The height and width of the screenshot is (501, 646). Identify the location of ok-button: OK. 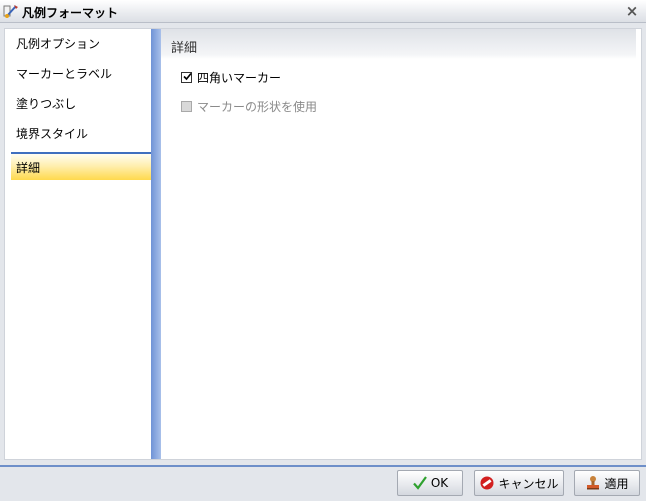
(430, 483).